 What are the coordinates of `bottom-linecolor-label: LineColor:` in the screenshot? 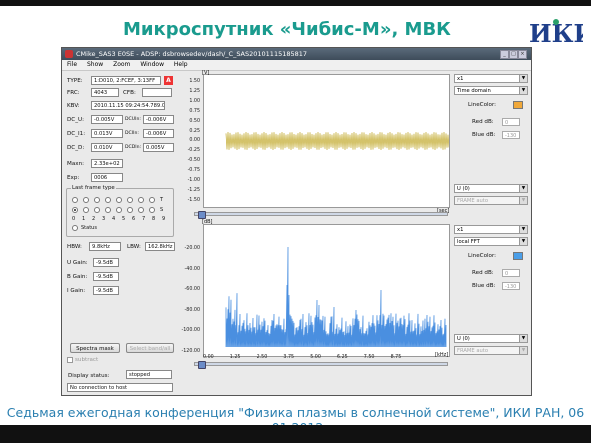 It's located at (482, 256).